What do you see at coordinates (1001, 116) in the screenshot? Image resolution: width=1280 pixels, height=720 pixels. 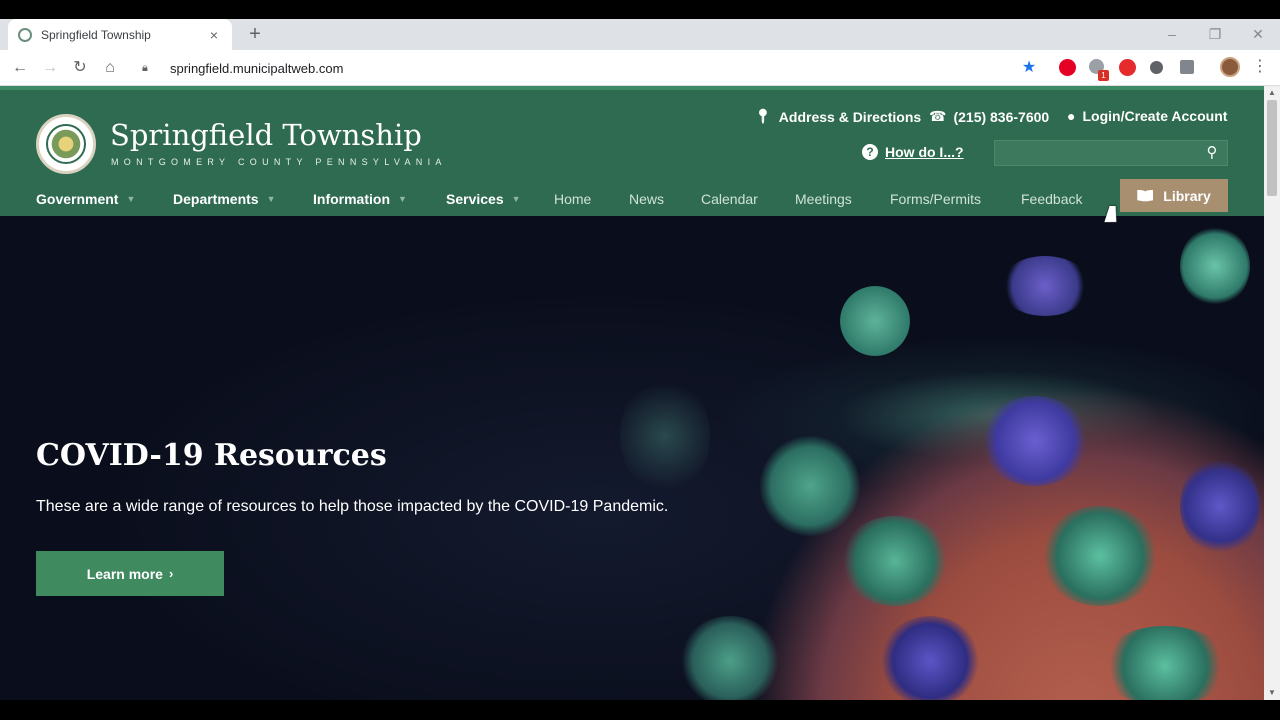 I see `phone-label: (215) 836-7600` at bounding box center [1001, 116].